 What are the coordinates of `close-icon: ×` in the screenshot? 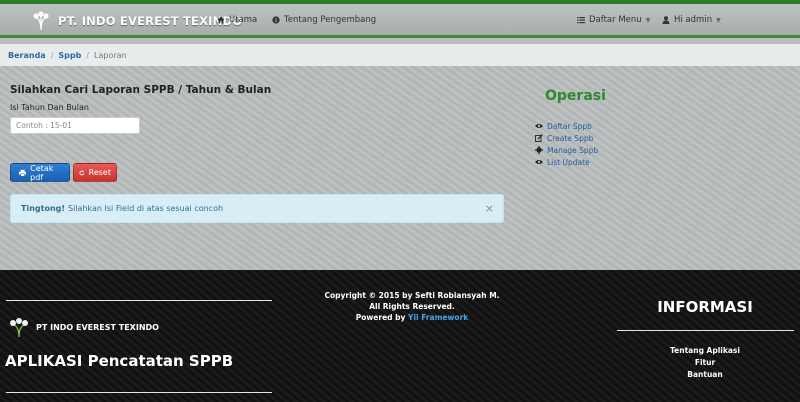 It's located at (489, 208).